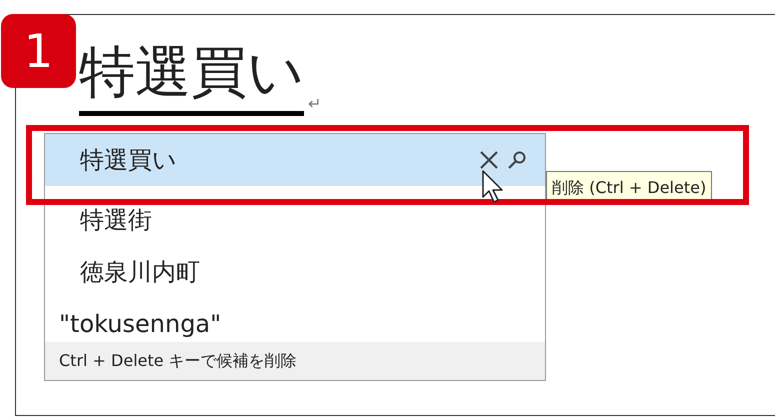  What do you see at coordinates (295, 264) in the screenshot?
I see `candidate-item: 徳泉川内町` at bounding box center [295, 264].